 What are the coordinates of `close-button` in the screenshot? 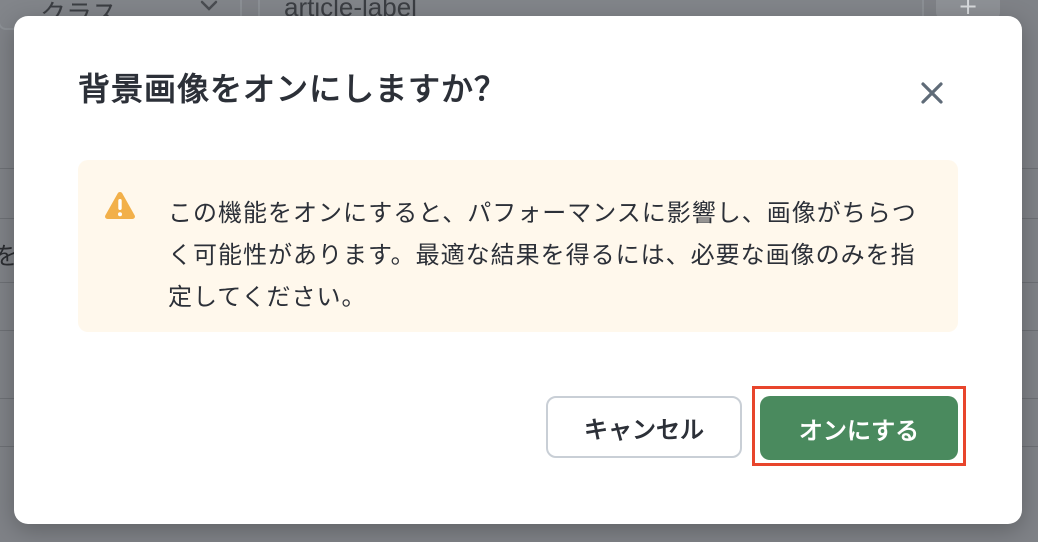 It's located at (932, 93).